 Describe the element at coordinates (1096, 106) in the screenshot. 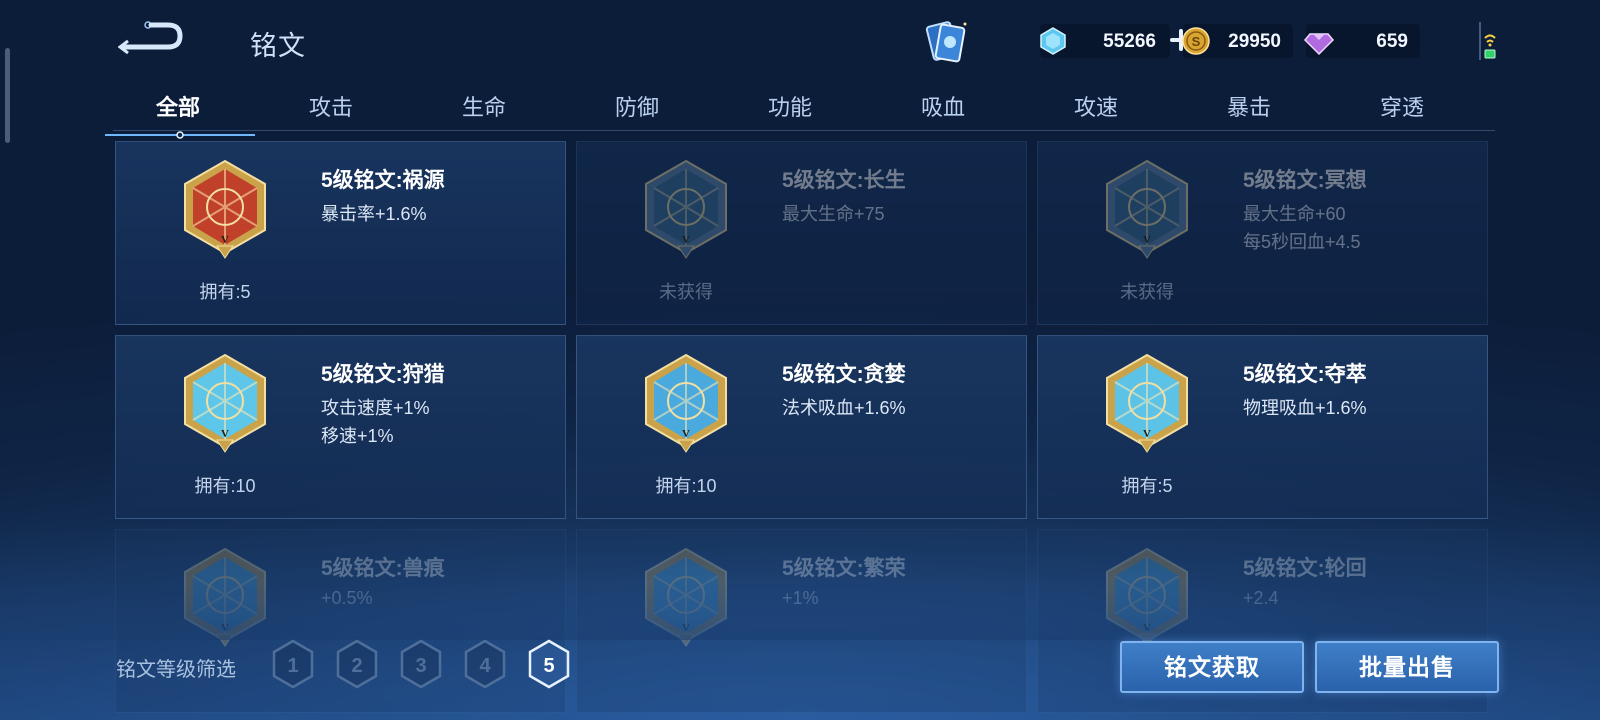

I see `tab-attack-speed: 攻速` at that location.